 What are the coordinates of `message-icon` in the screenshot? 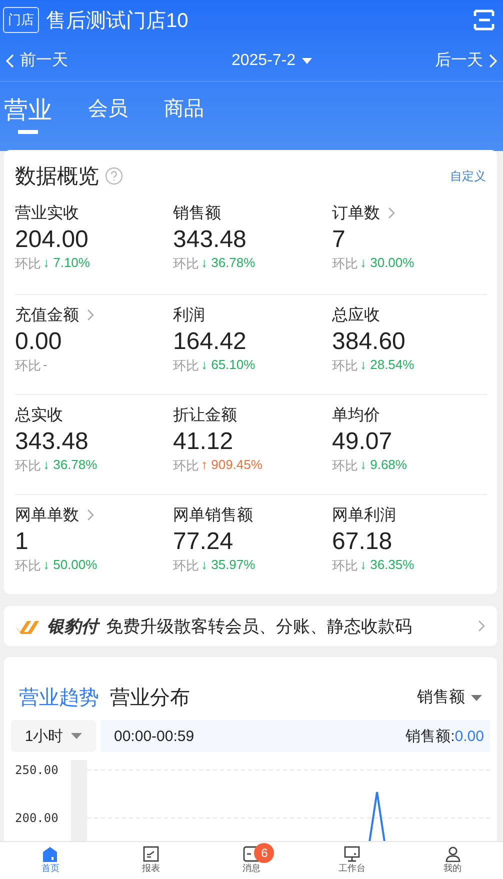 It's located at (251, 854).